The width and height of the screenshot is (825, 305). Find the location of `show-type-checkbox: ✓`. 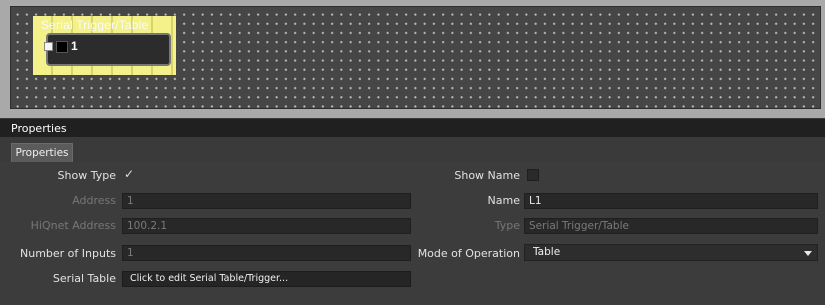

show-type-checkbox: ✓ is located at coordinates (129, 174).